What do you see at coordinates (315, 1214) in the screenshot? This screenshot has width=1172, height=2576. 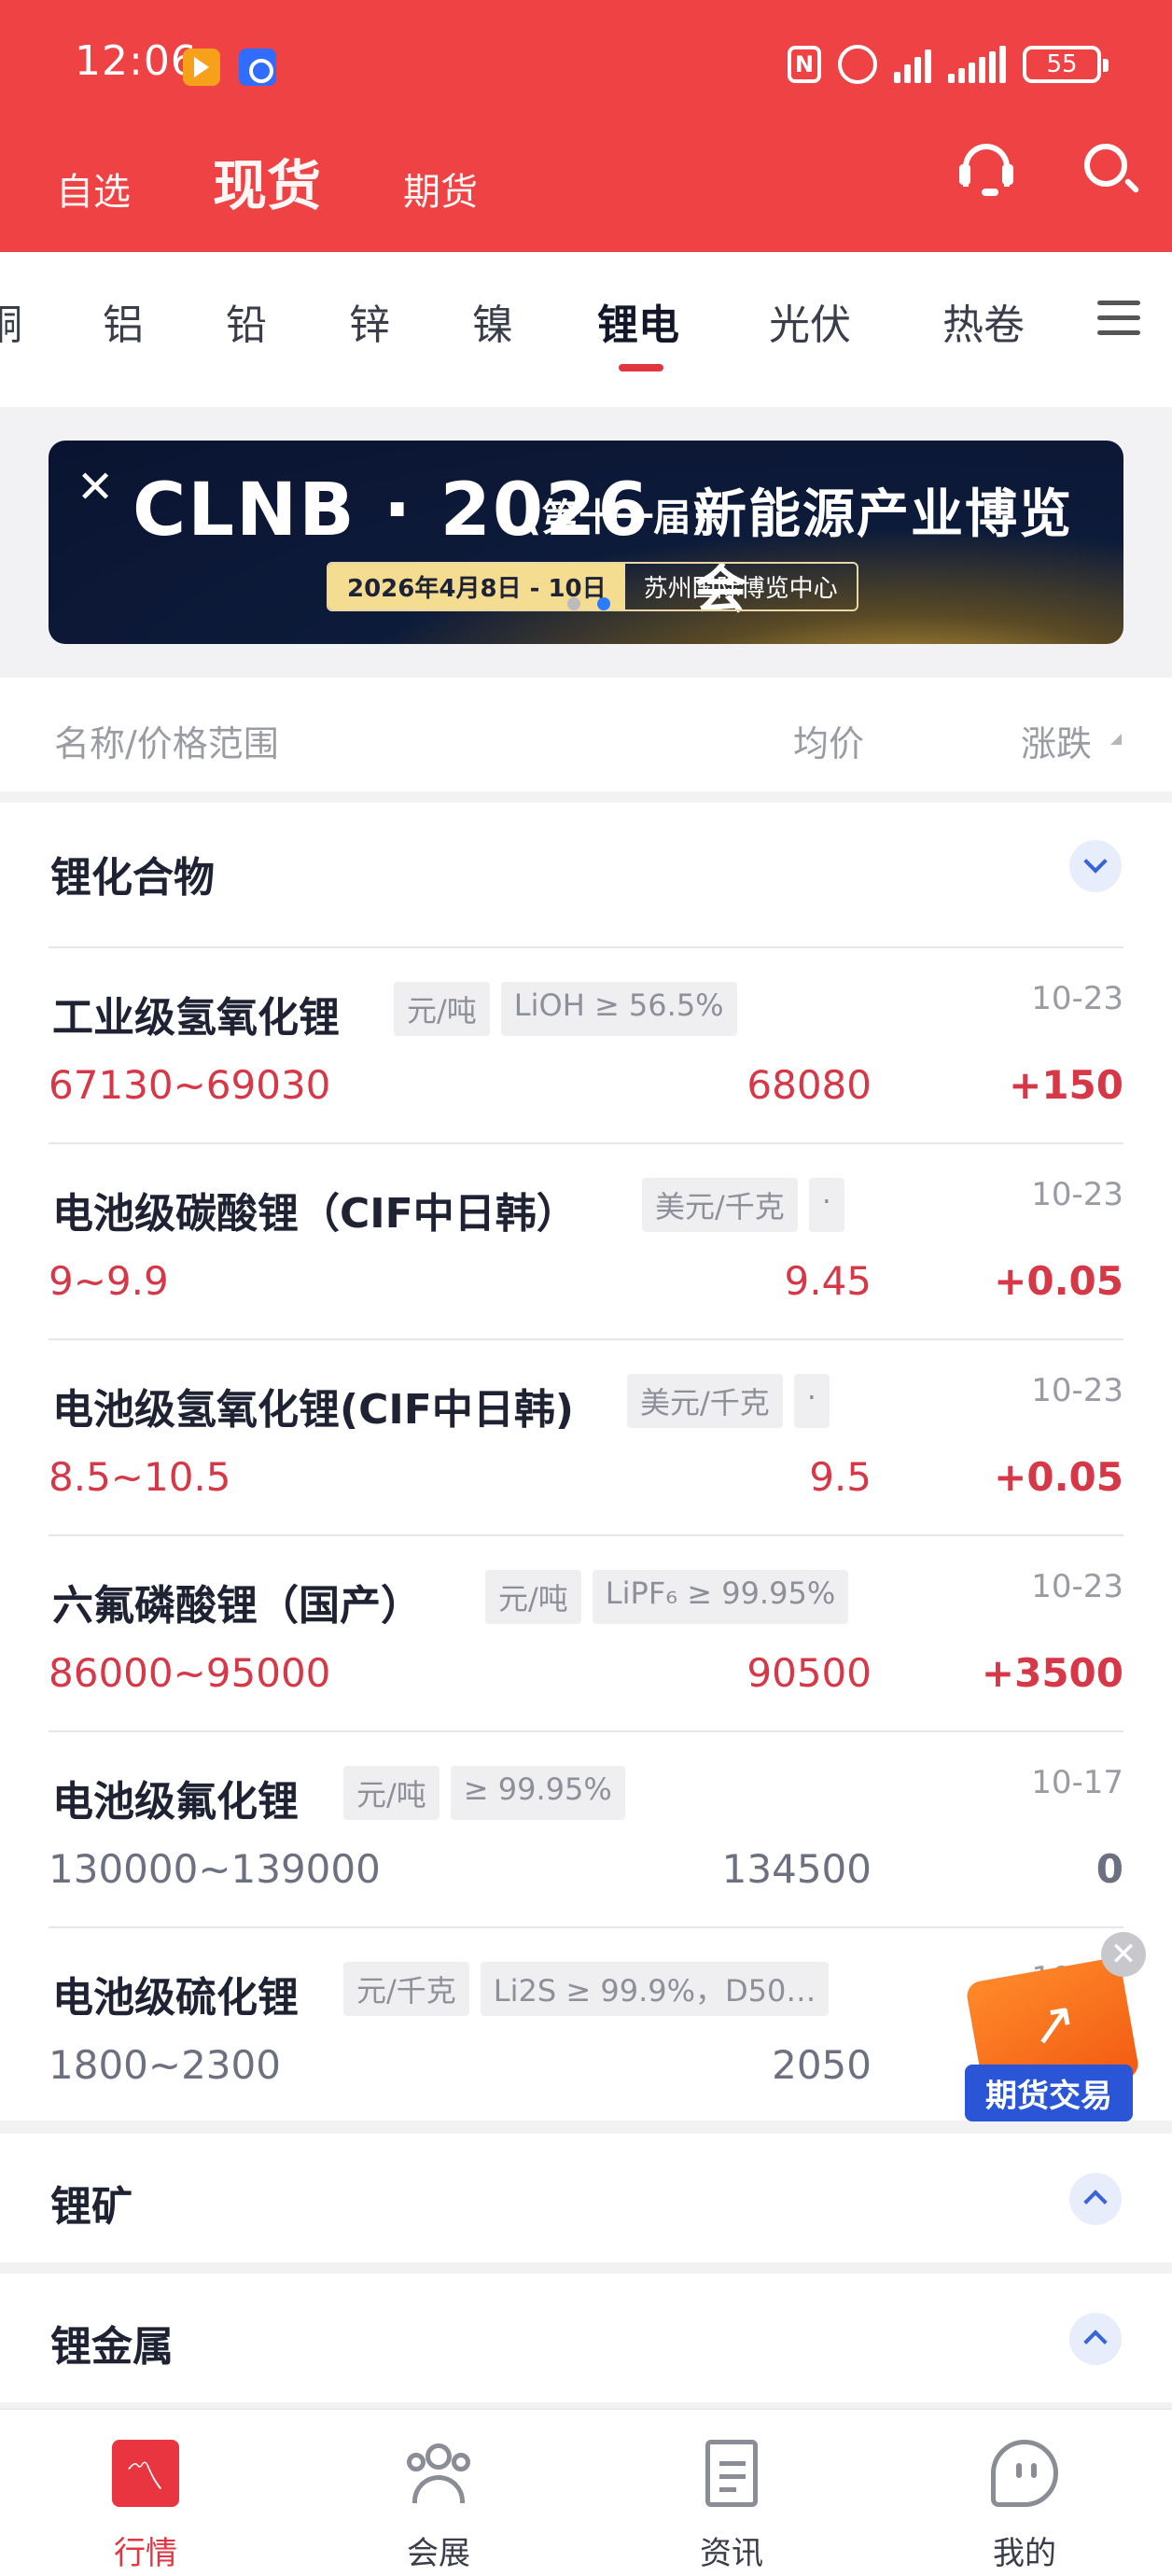 I see `product-name: 电池级碳酸锂（CIF中日韩）` at bounding box center [315, 1214].